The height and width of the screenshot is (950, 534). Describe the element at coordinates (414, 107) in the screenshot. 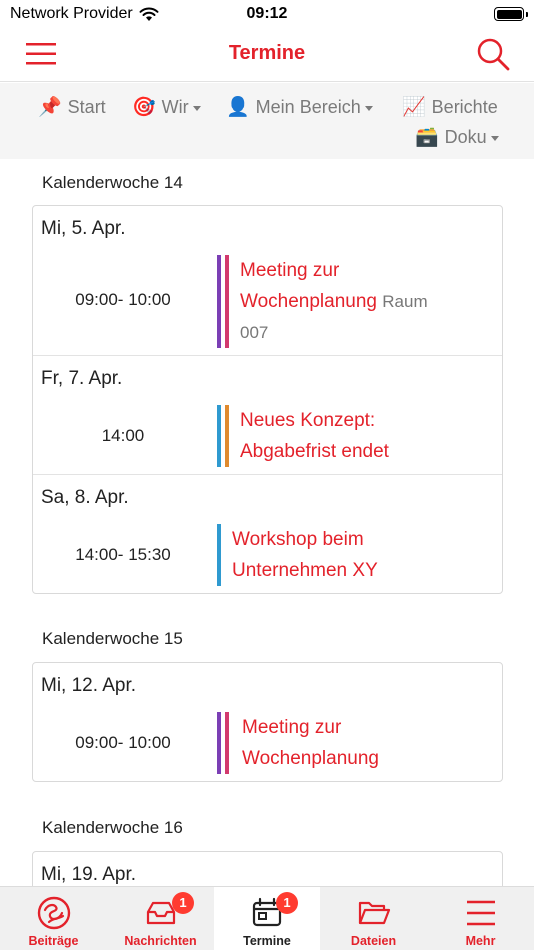

I see `chart-icon: 📈` at that location.